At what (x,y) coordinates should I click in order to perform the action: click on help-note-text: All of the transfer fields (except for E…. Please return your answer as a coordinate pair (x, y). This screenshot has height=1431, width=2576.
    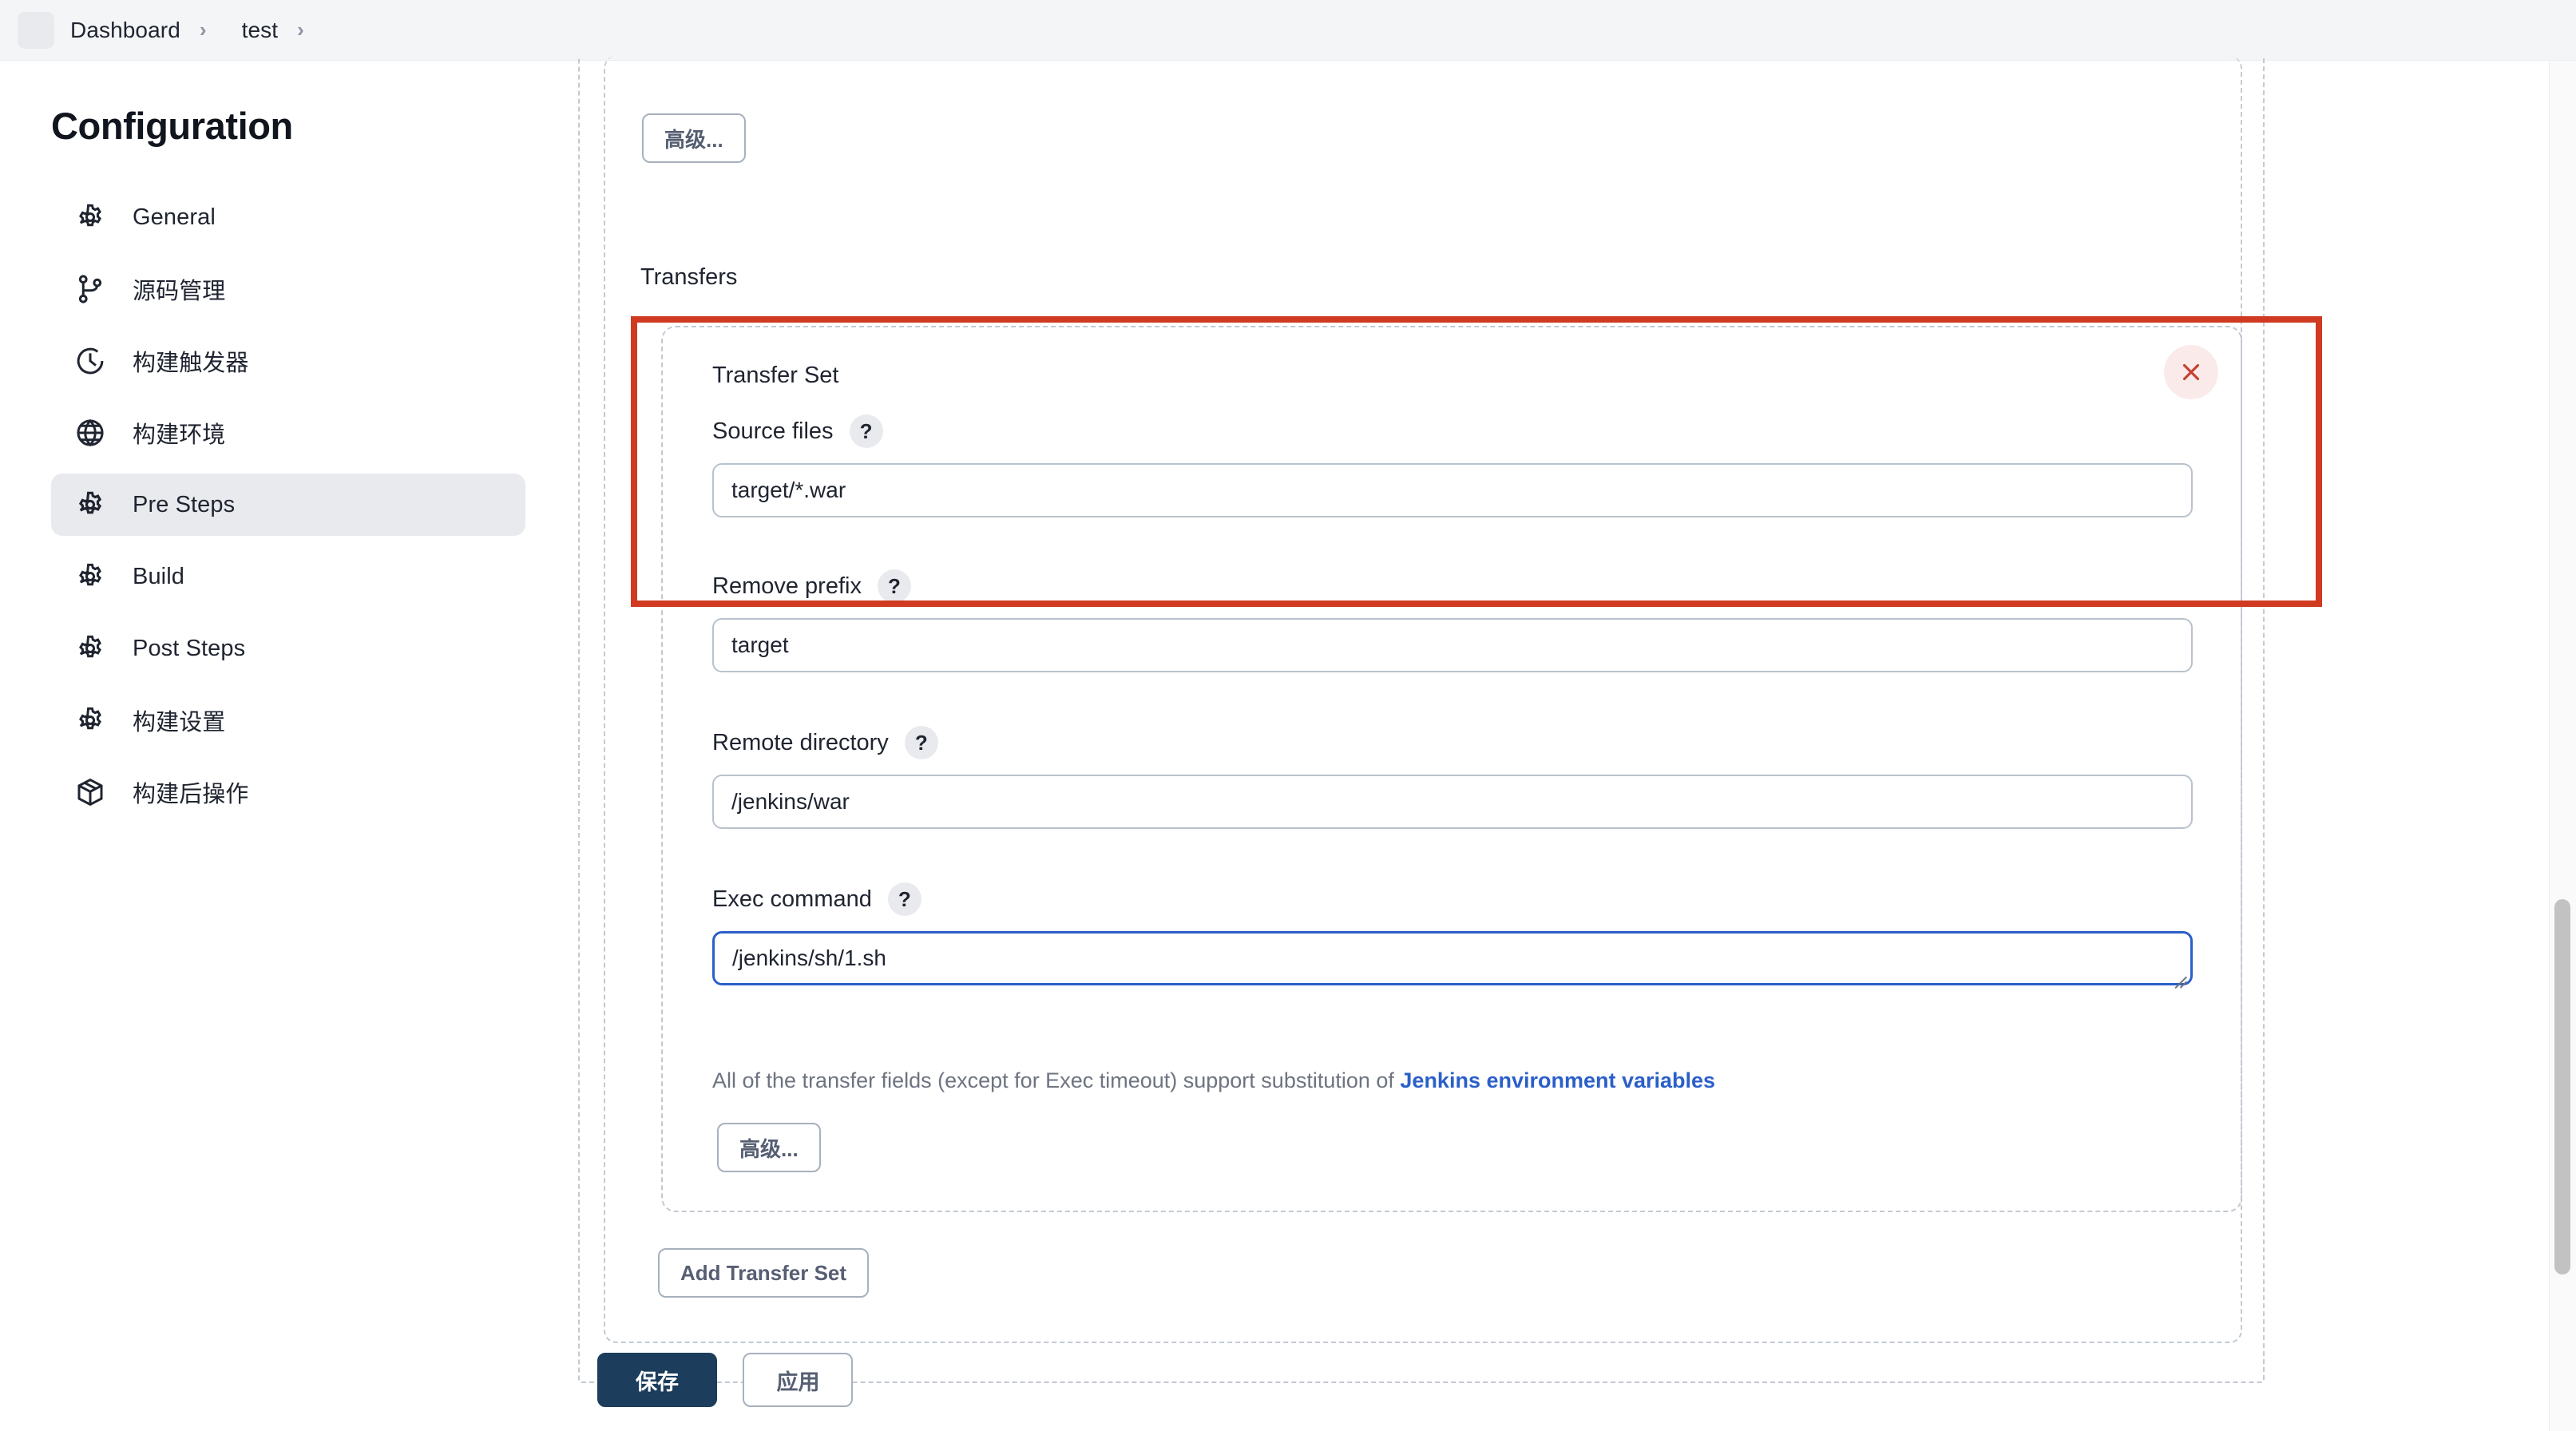
    Looking at the image, I should click on (1056, 1080).